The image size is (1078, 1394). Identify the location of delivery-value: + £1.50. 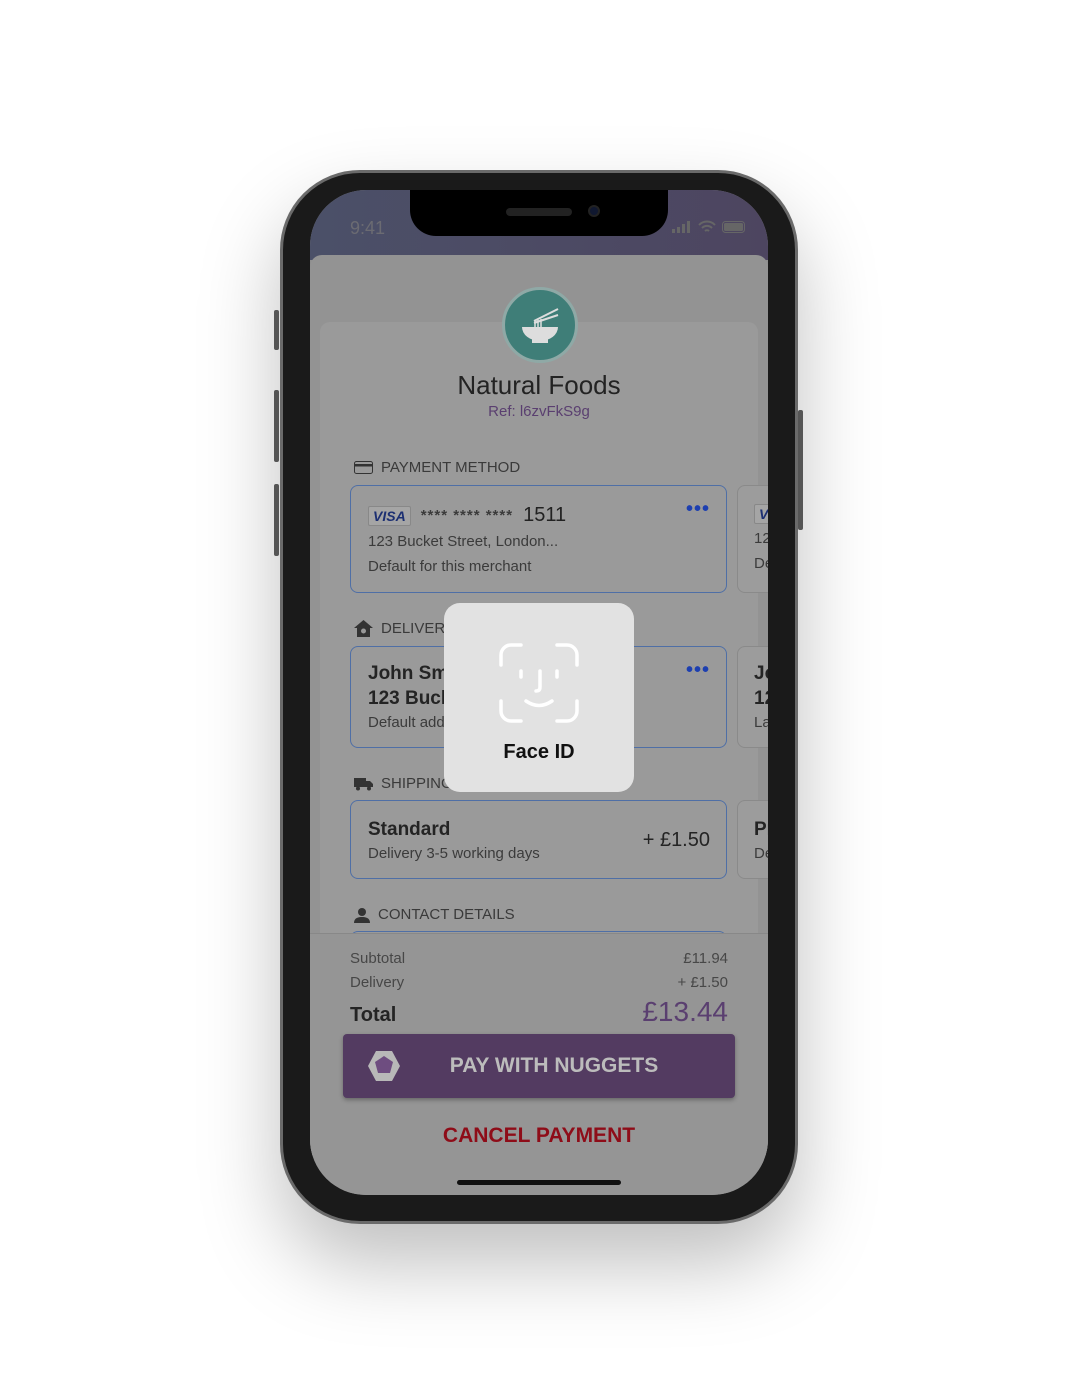
(702, 982).